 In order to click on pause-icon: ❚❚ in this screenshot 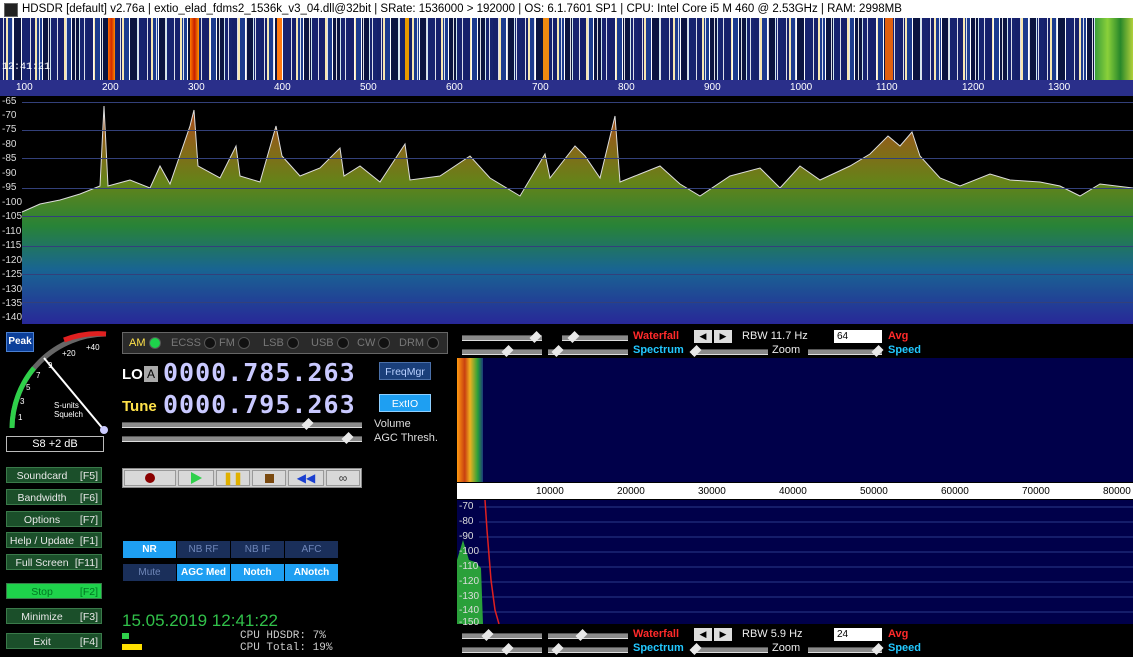, I will do `click(233, 478)`.